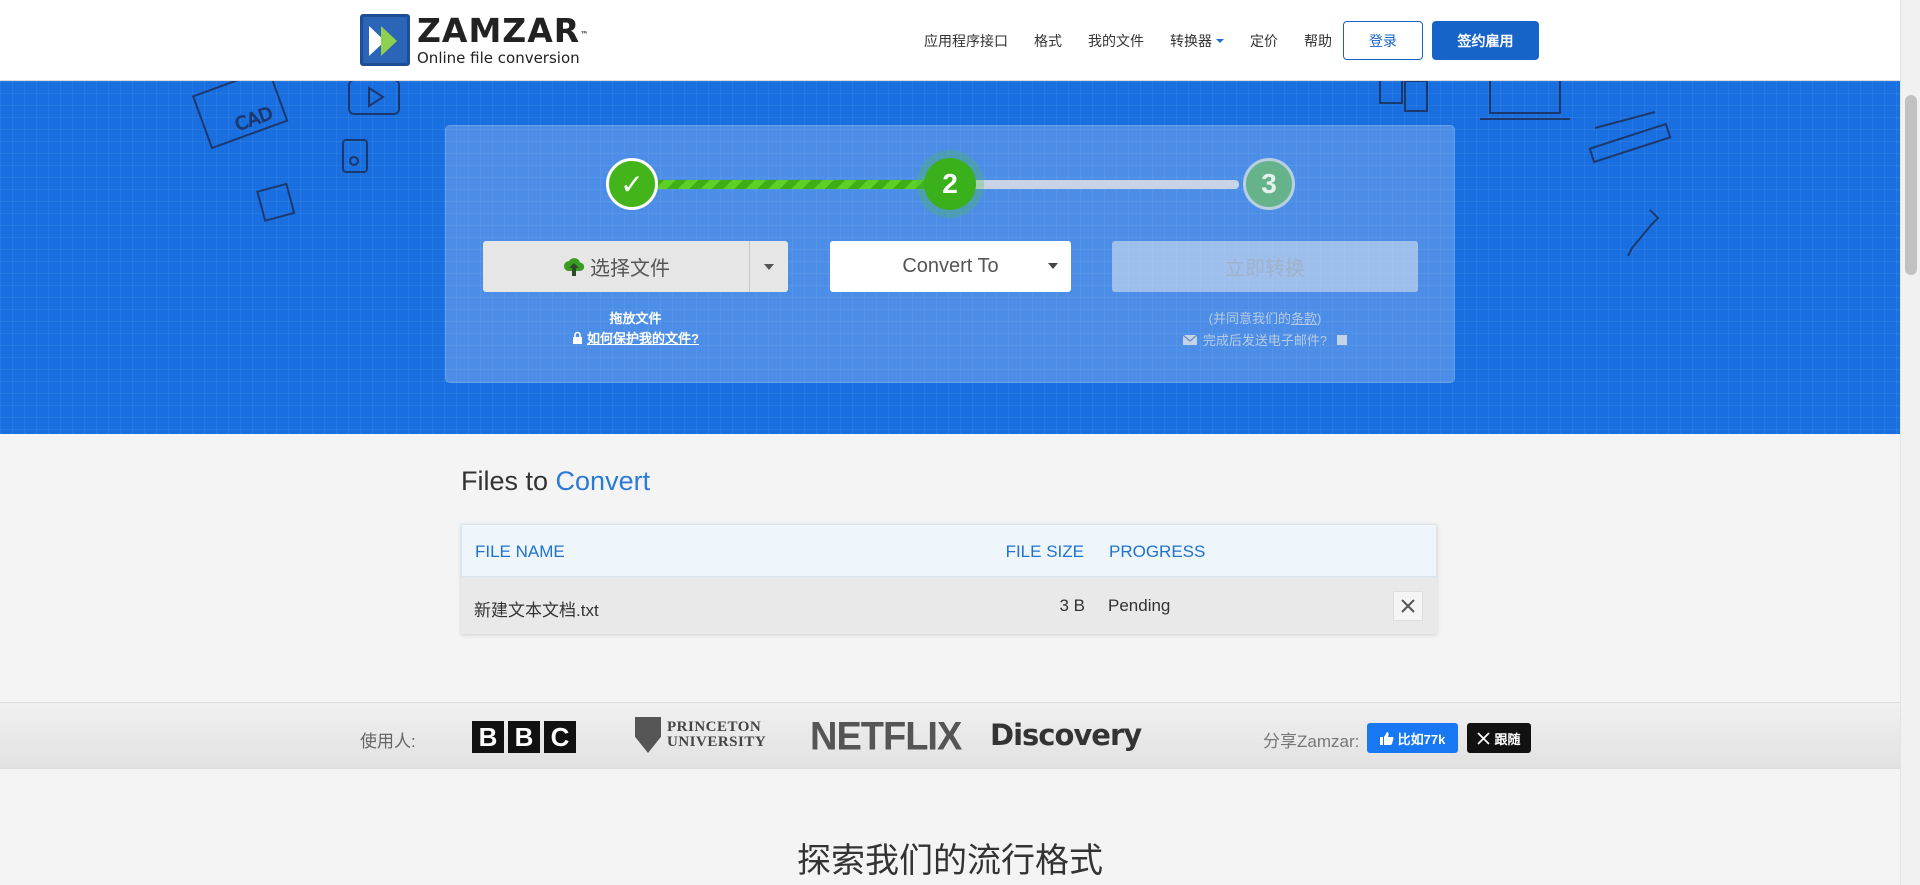  What do you see at coordinates (1044, 551) in the screenshot?
I see `column-file-size: FILE SIZE` at bounding box center [1044, 551].